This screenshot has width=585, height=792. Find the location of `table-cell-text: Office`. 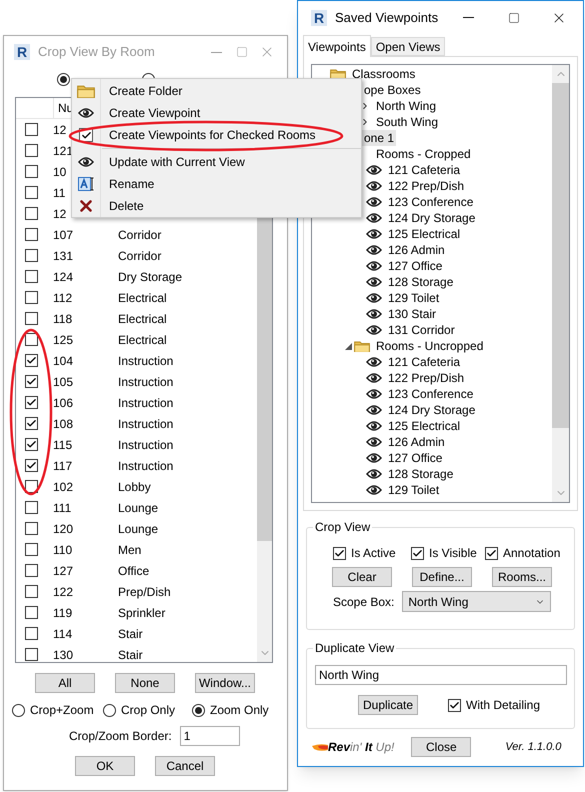

table-cell-text: Office is located at coordinates (134, 571).